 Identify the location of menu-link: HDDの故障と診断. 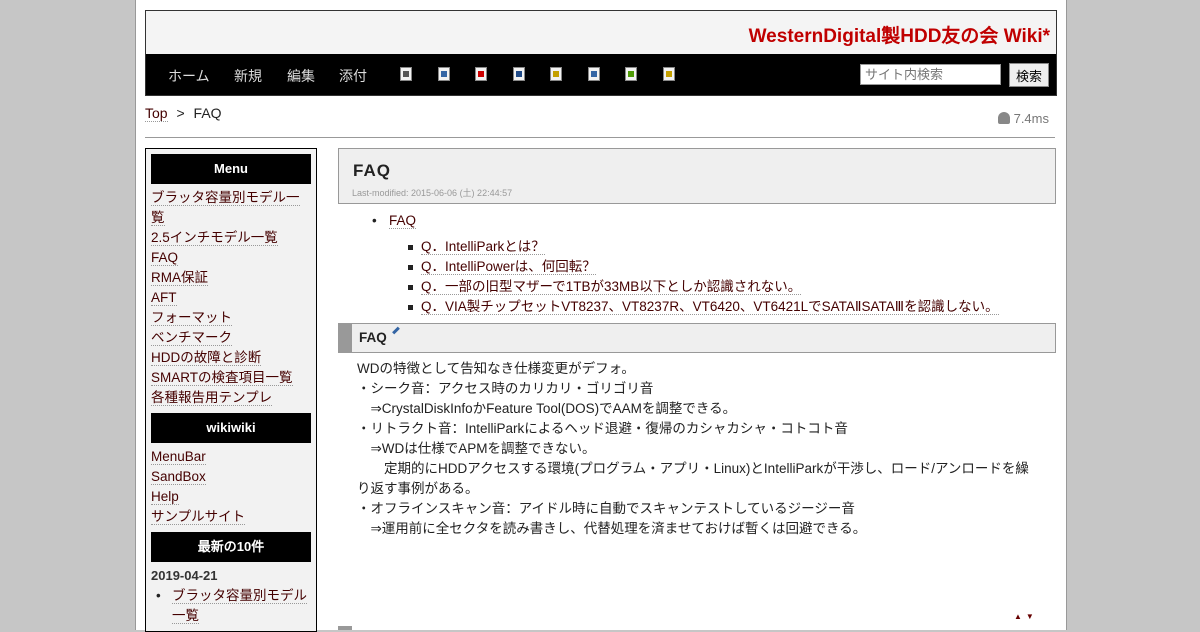
(231, 358).